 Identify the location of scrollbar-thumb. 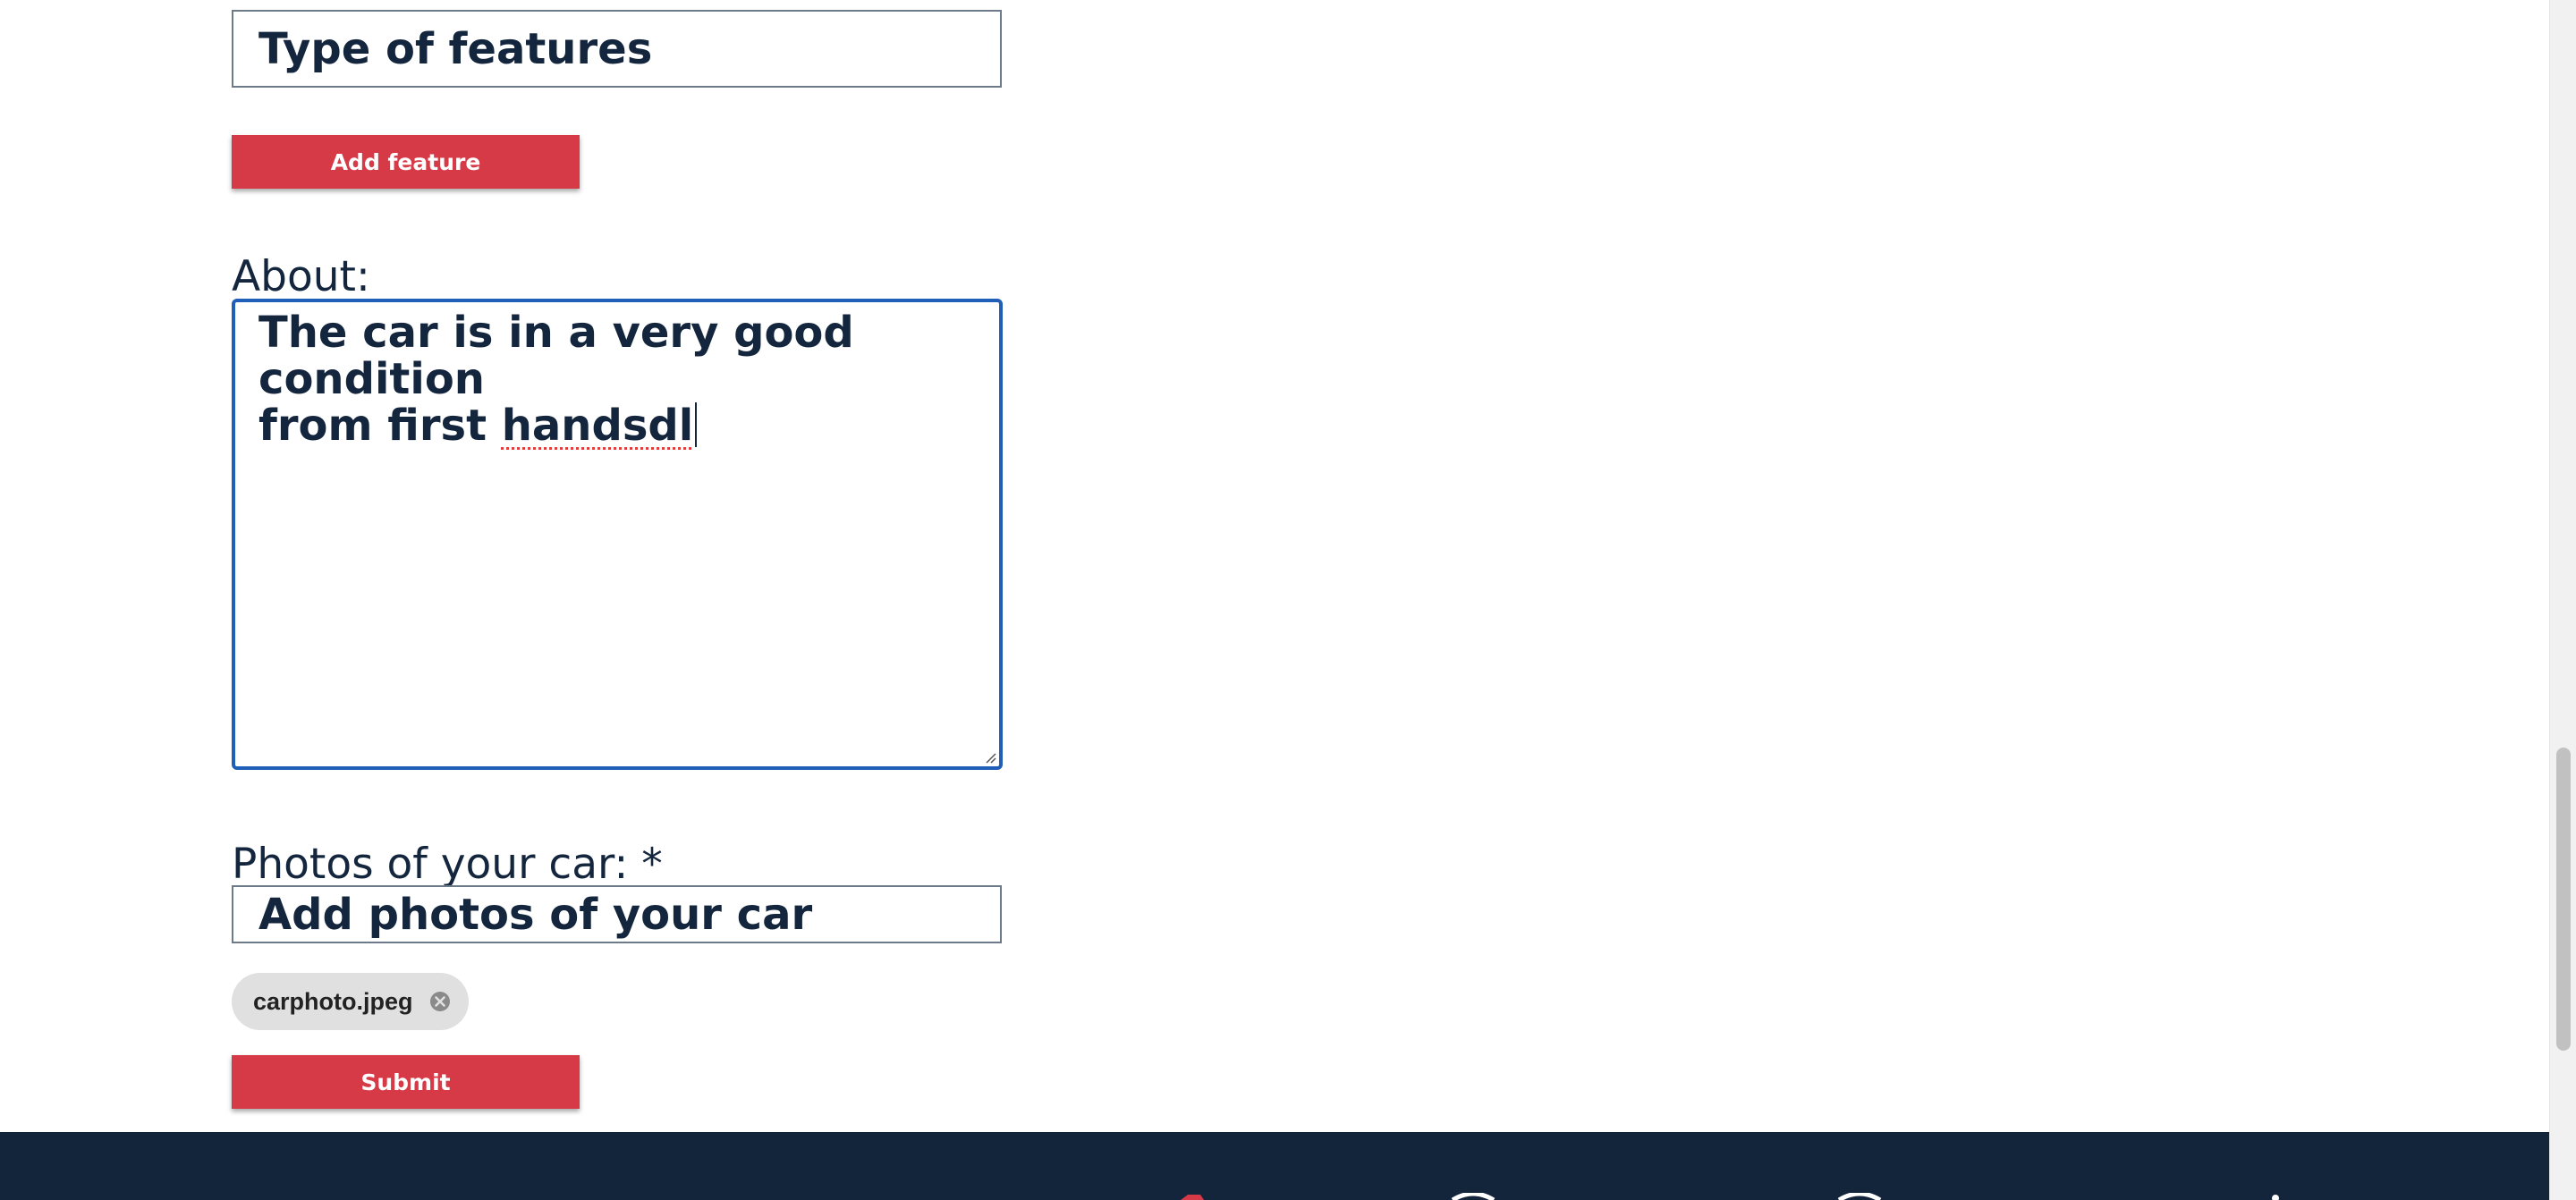
(2563, 900).